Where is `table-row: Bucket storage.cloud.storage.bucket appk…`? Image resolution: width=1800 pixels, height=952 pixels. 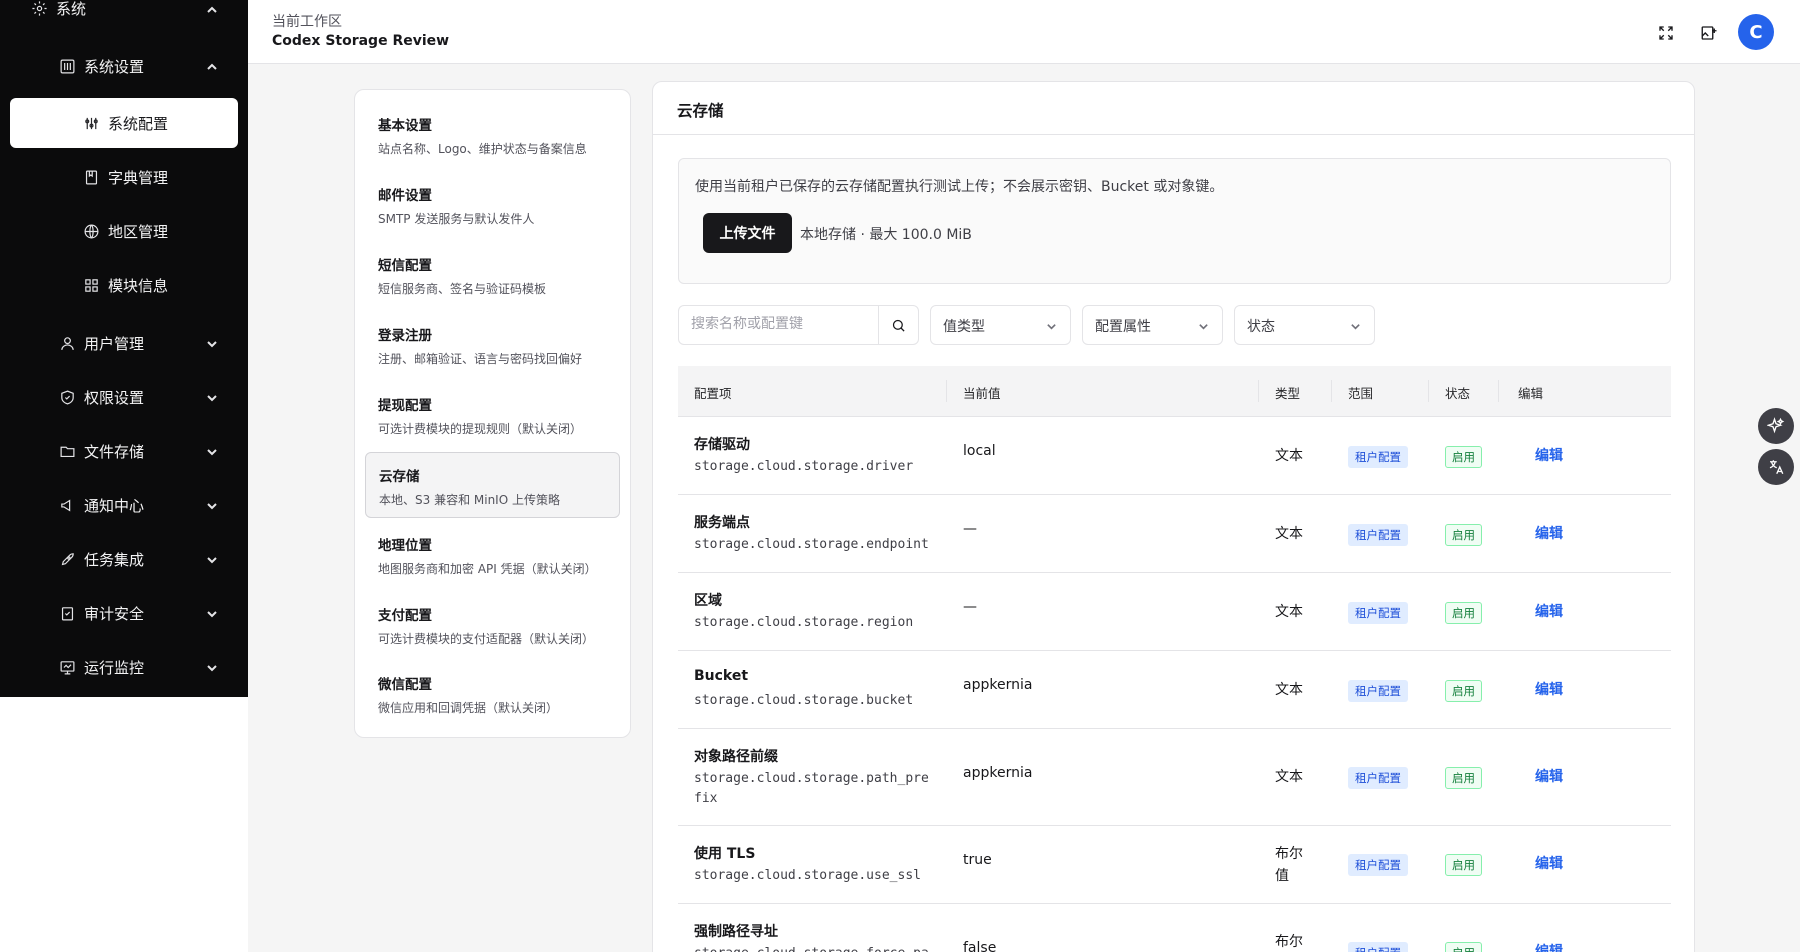
table-row: Bucket storage.cloud.storage.bucket appk… is located at coordinates (1174, 690).